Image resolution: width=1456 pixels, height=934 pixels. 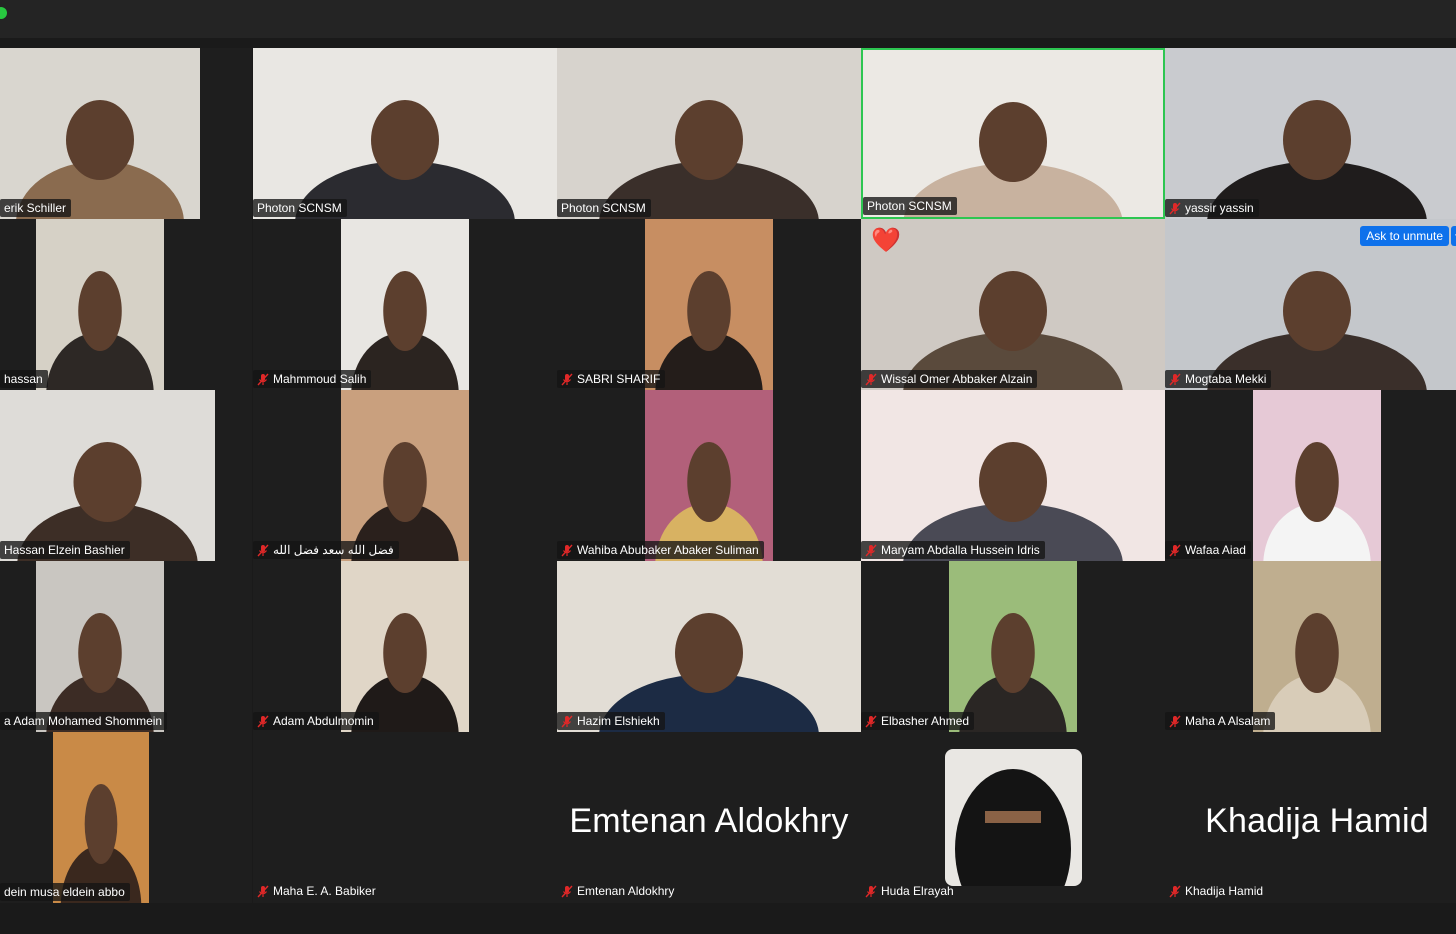 I want to click on participant-tile: Maha E. A. Babiker, so click(x=405, y=817).